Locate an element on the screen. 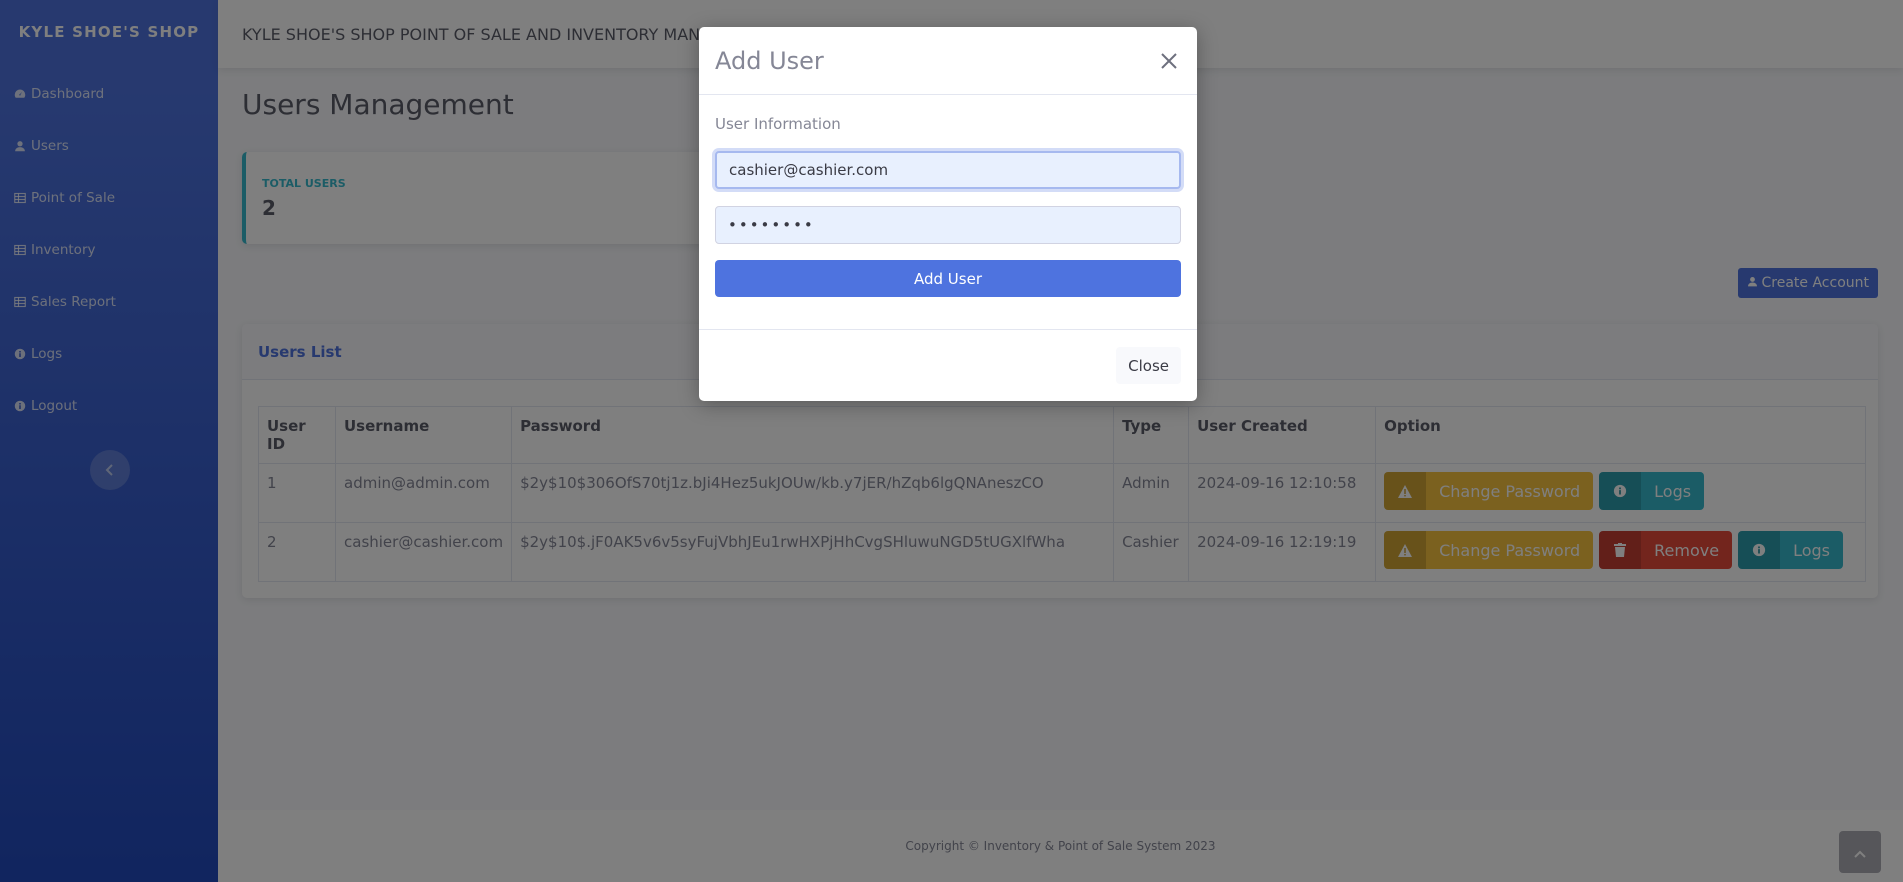 The height and width of the screenshot is (882, 1903). modal-footer: Close is located at coordinates (948, 365).